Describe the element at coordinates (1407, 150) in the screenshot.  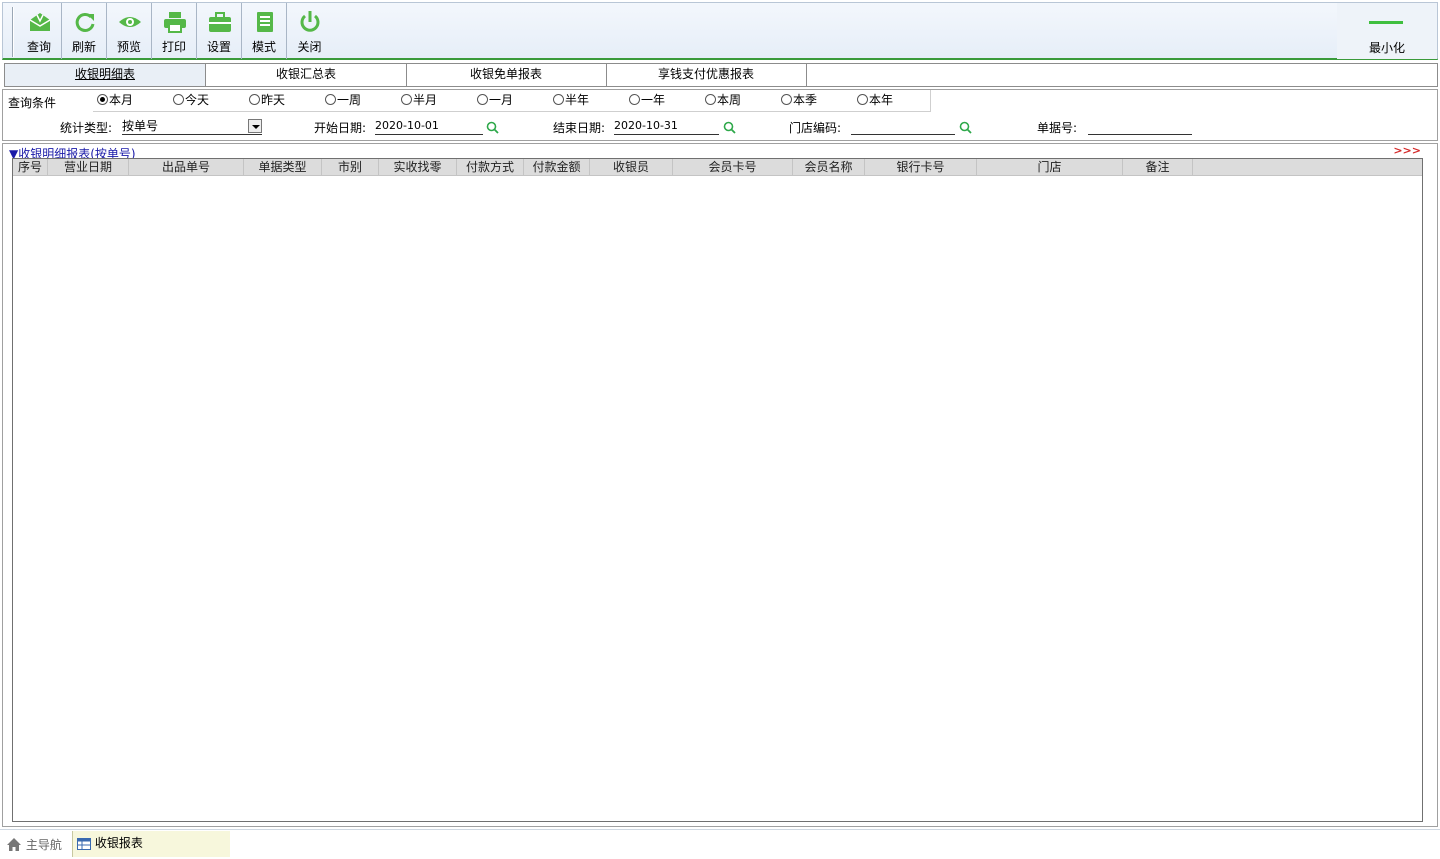
I see `expand-more-button: >>>` at that location.